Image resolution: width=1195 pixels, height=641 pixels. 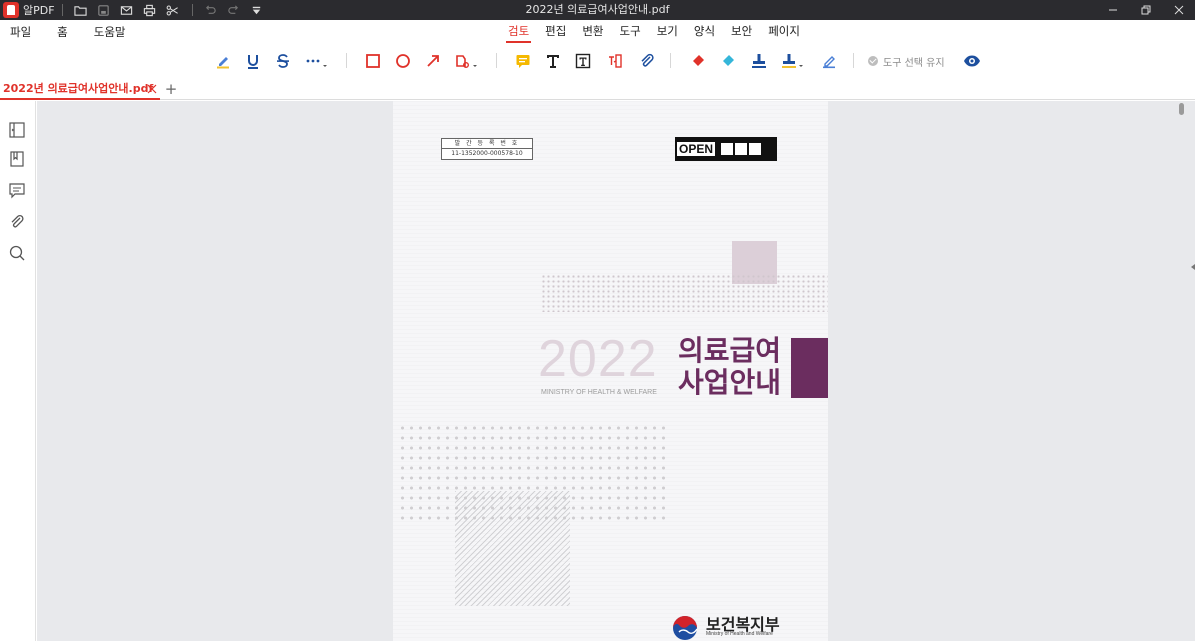 I want to click on open-folder-button, so click(x=80, y=10).